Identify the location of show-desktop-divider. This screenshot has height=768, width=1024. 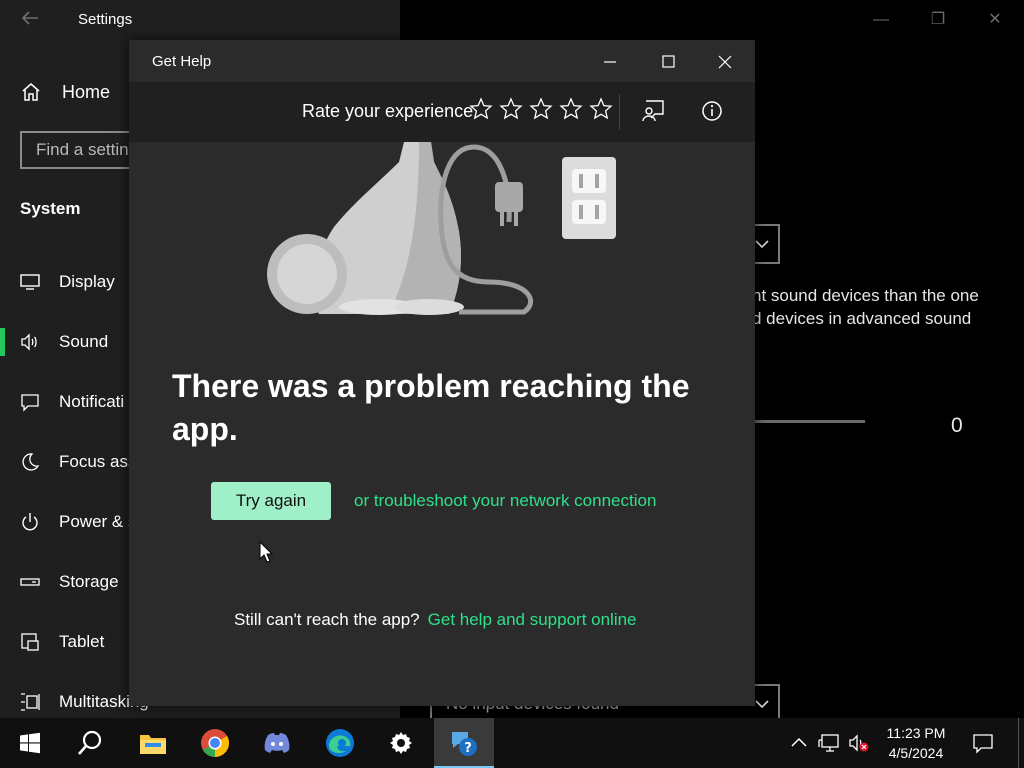
(1018, 743).